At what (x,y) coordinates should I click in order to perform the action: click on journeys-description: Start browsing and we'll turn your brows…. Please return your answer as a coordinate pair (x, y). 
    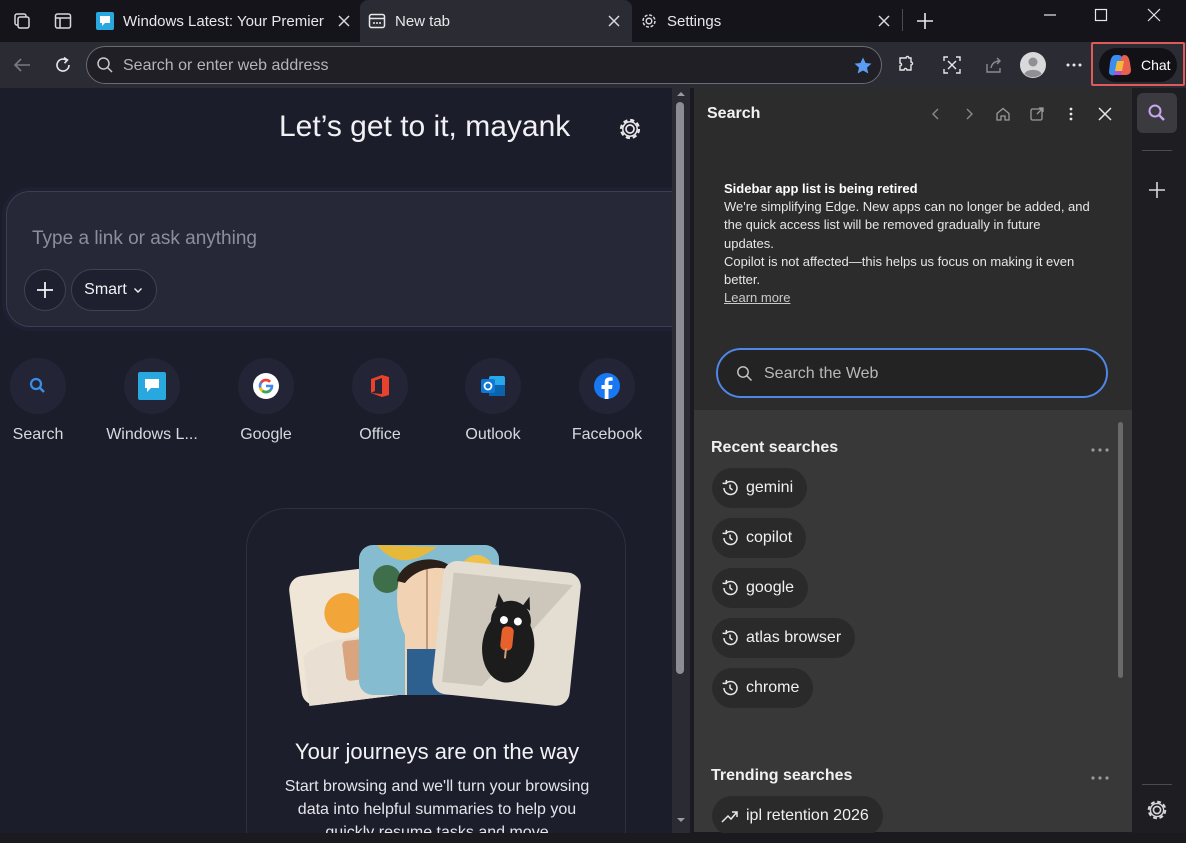
    Looking at the image, I should click on (437, 805).